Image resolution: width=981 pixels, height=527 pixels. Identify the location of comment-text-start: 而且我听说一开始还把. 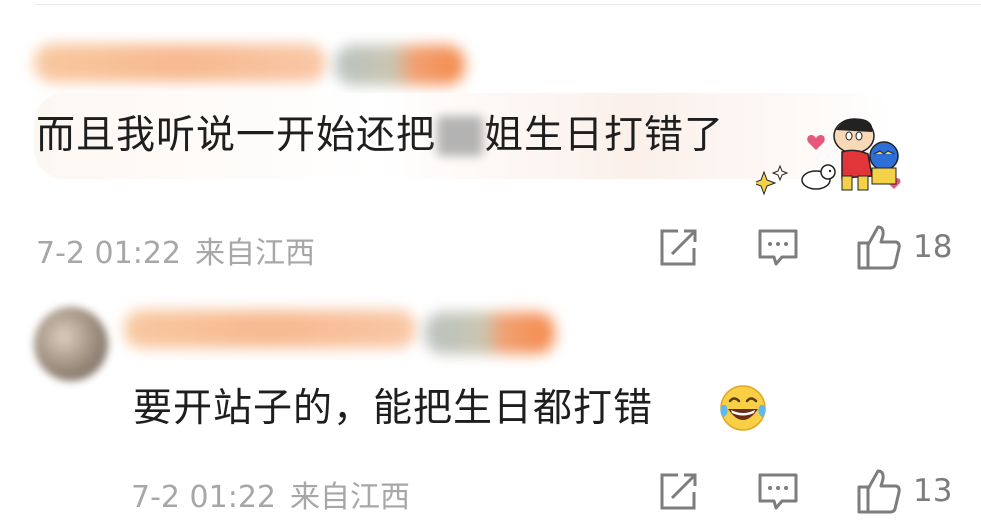
(236, 135).